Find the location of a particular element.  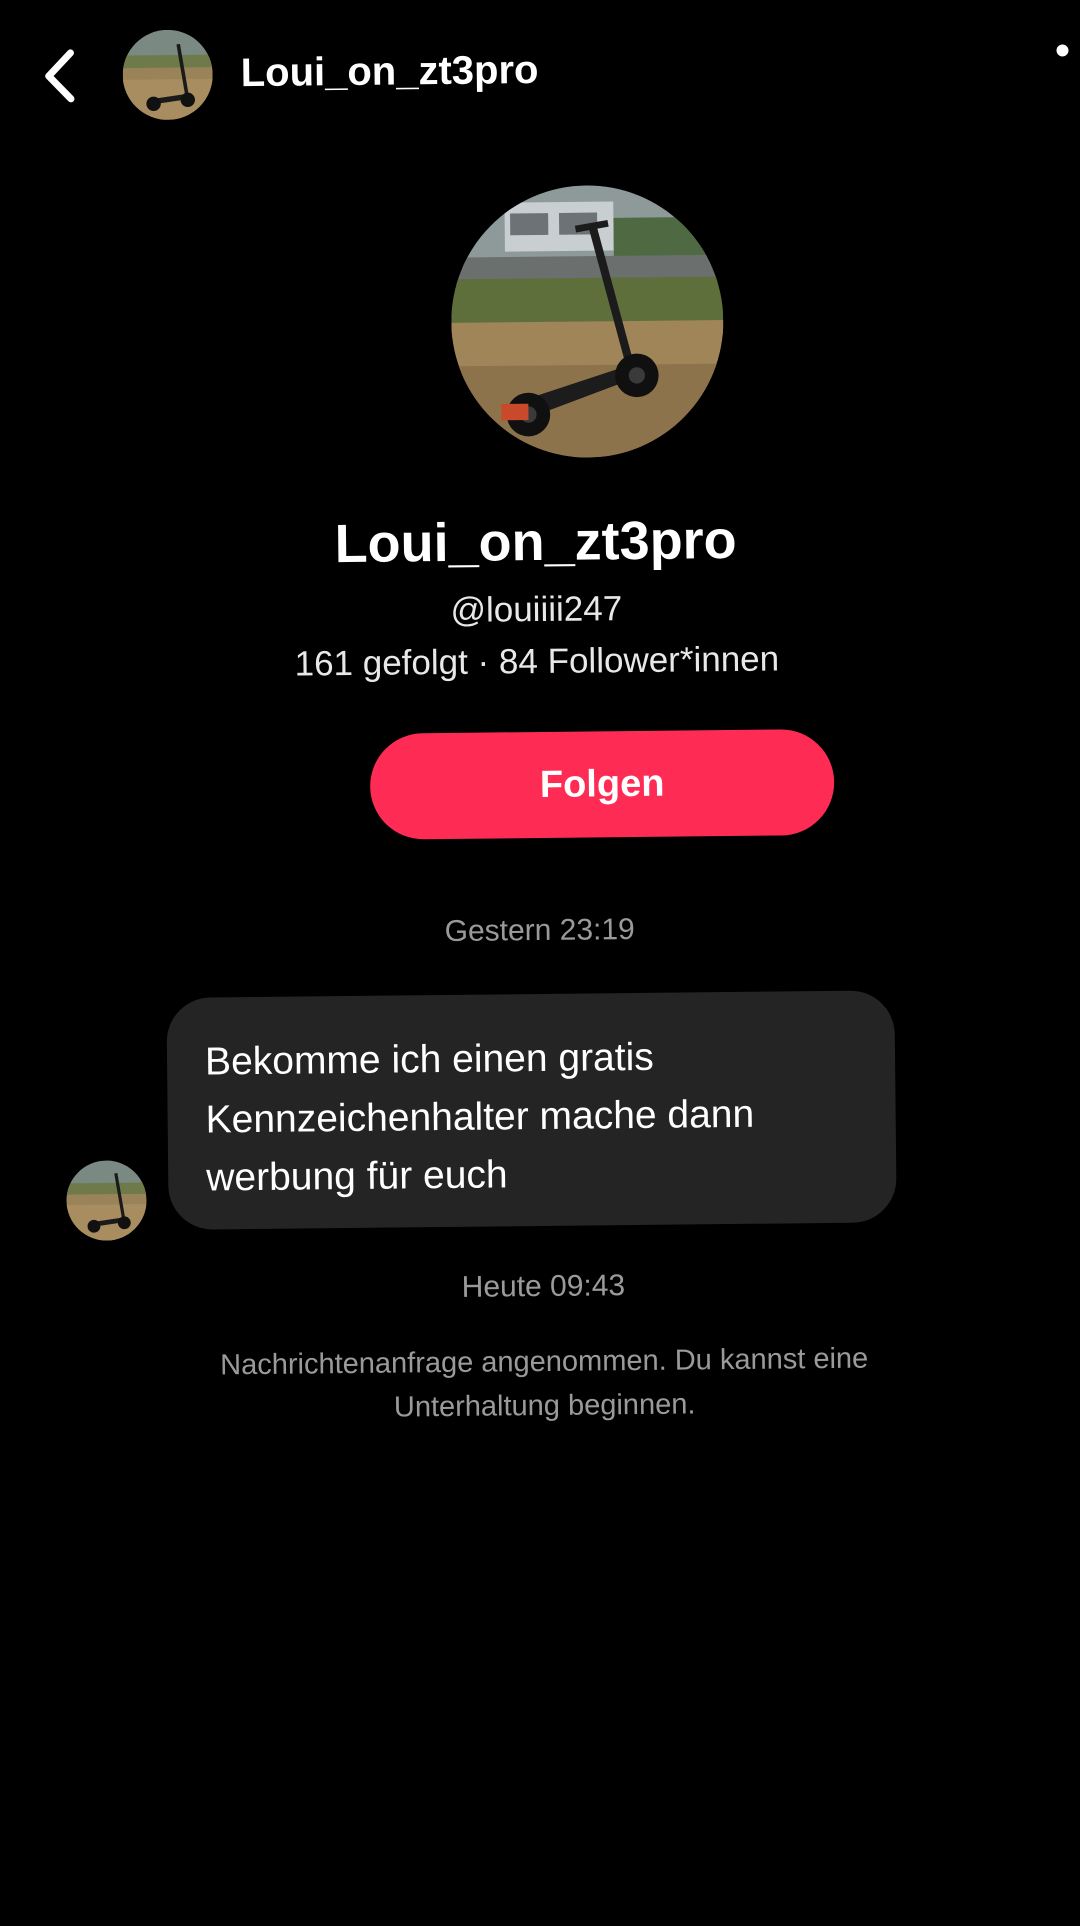

message-timestamp: Heute 09:43 is located at coordinates (543, 1286).